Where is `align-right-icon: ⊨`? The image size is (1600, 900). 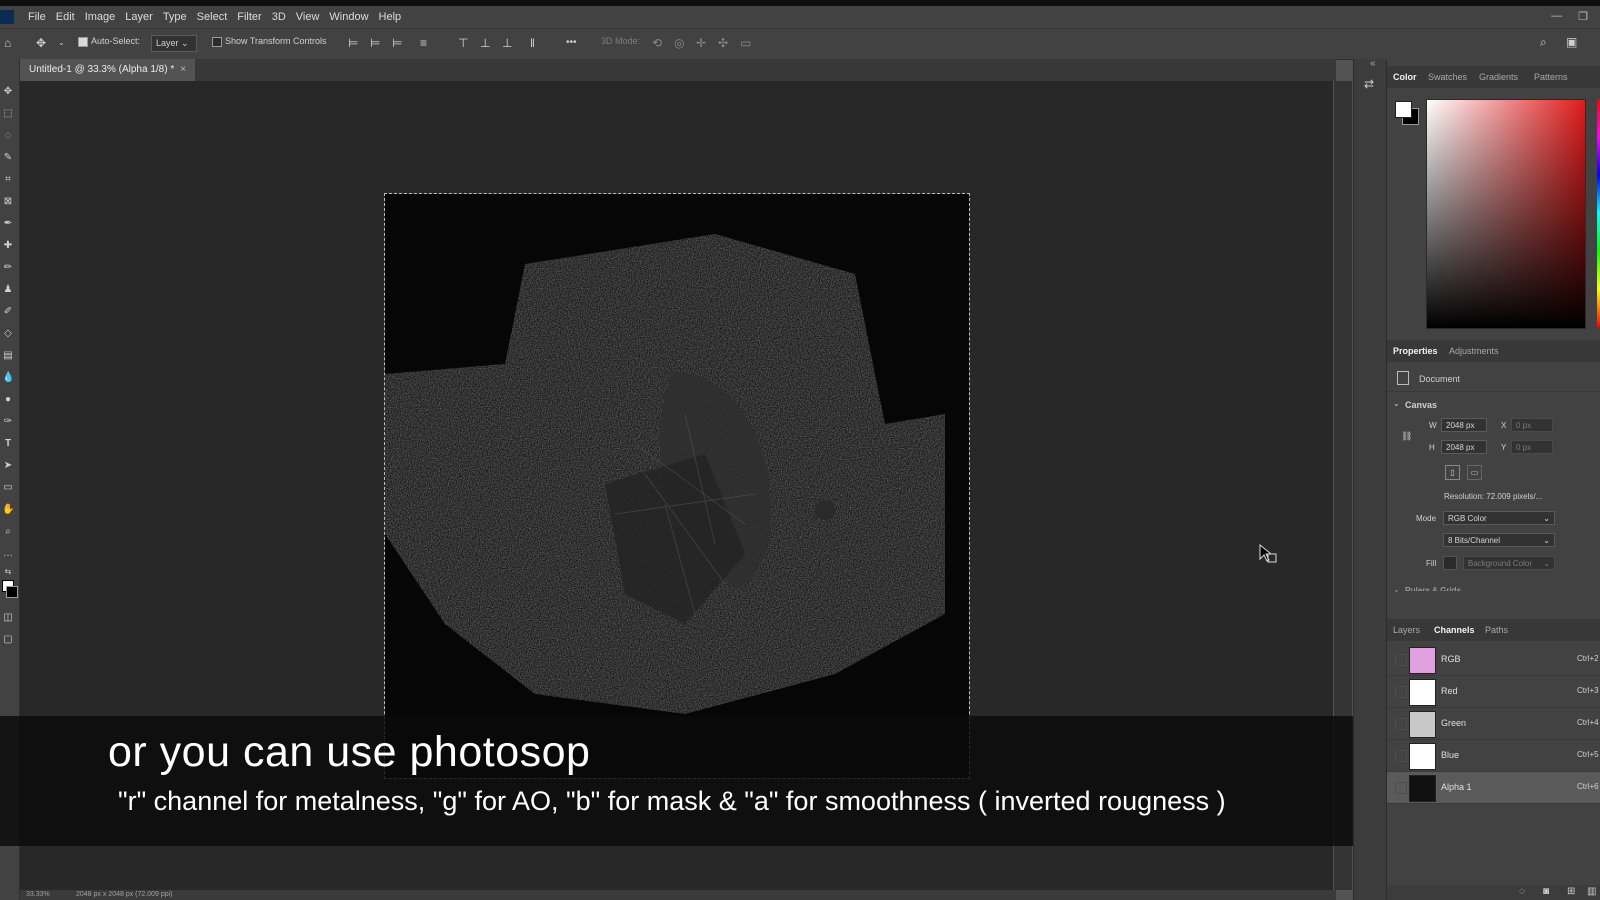
align-right-icon: ⊨ is located at coordinates (397, 43).